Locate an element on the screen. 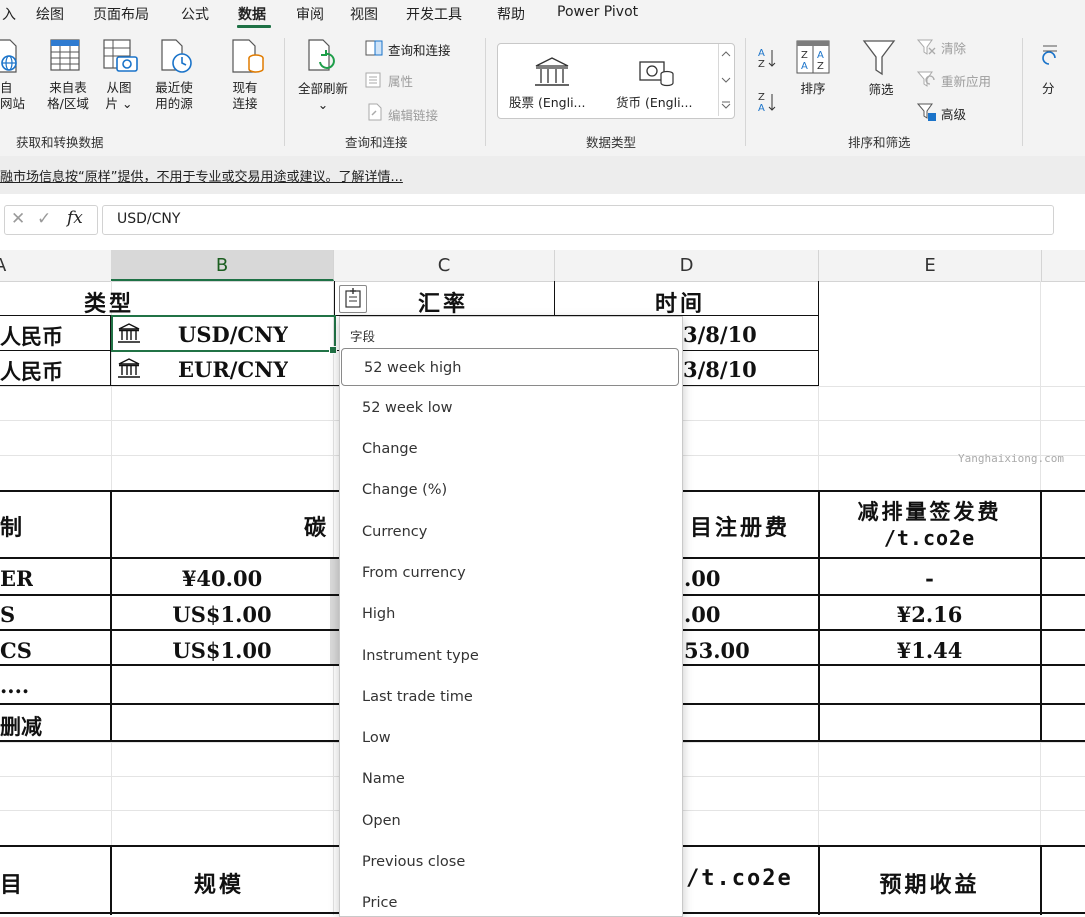 Image resolution: width=1085 pixels, height=917 pixels. column-header-e: E is located at coordinates (930, 265).